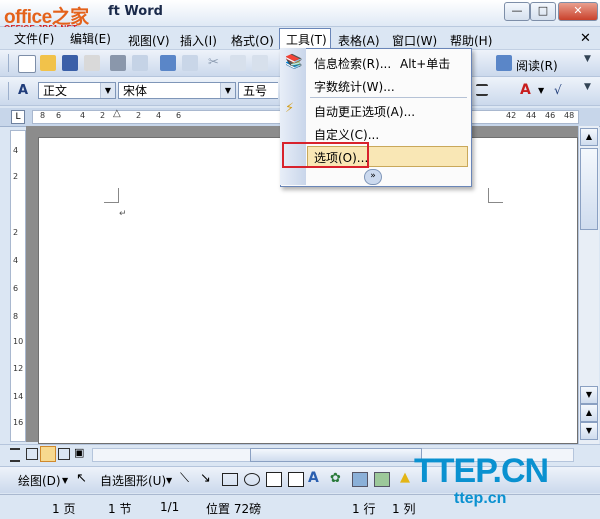 The height and width of the screenshot is (519, 600). Describe the element at coordinates (230, 479) in the screenshot. I see `rectangle-icon` at that location.